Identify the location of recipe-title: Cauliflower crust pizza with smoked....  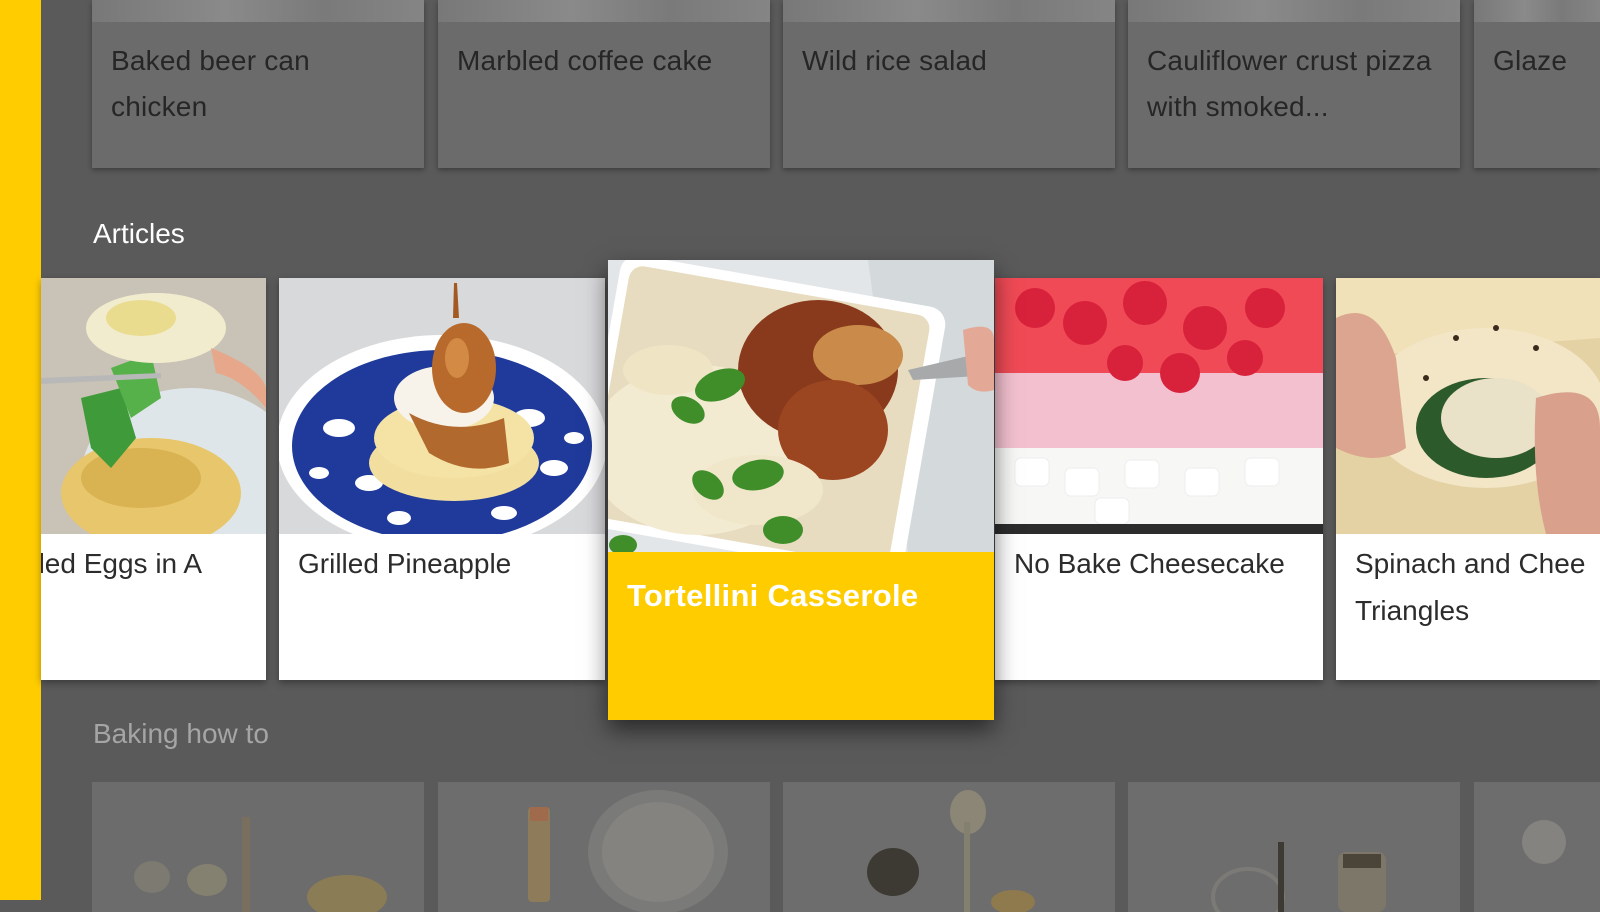
(1289, 83).